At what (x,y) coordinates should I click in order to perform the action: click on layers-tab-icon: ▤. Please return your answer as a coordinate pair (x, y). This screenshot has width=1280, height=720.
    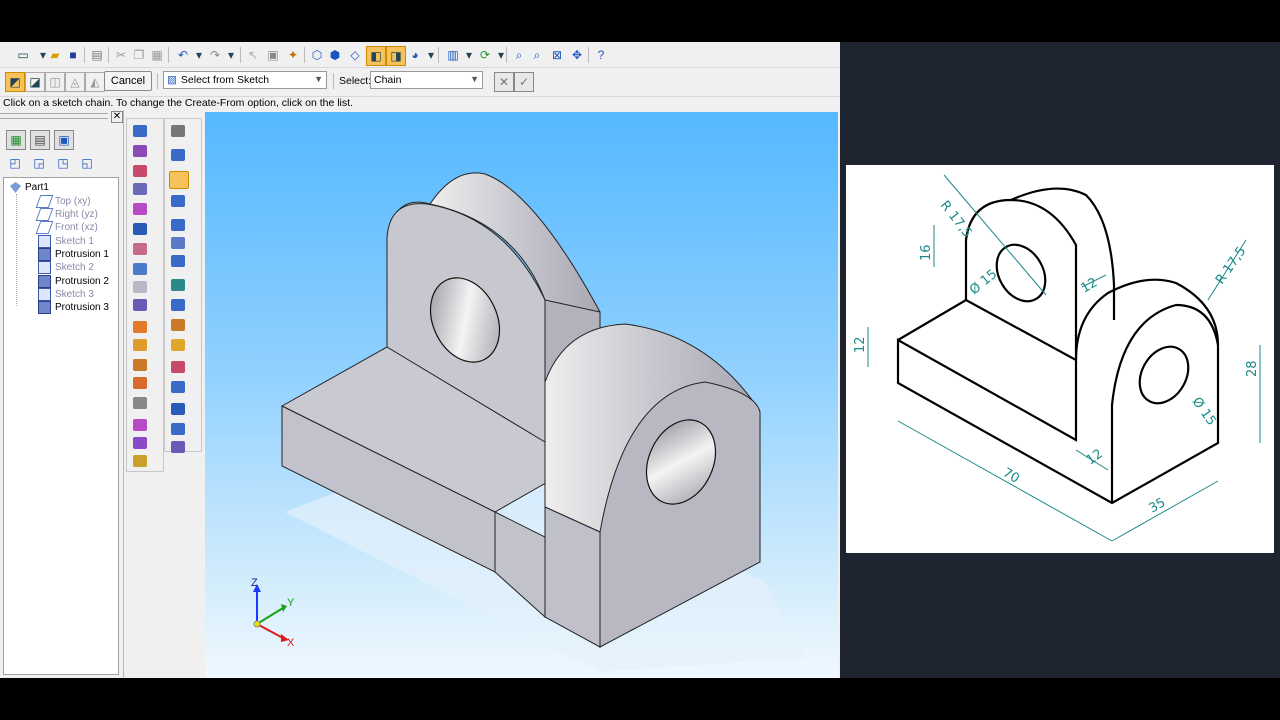
    Looking at the image, I should click on (40, 140).